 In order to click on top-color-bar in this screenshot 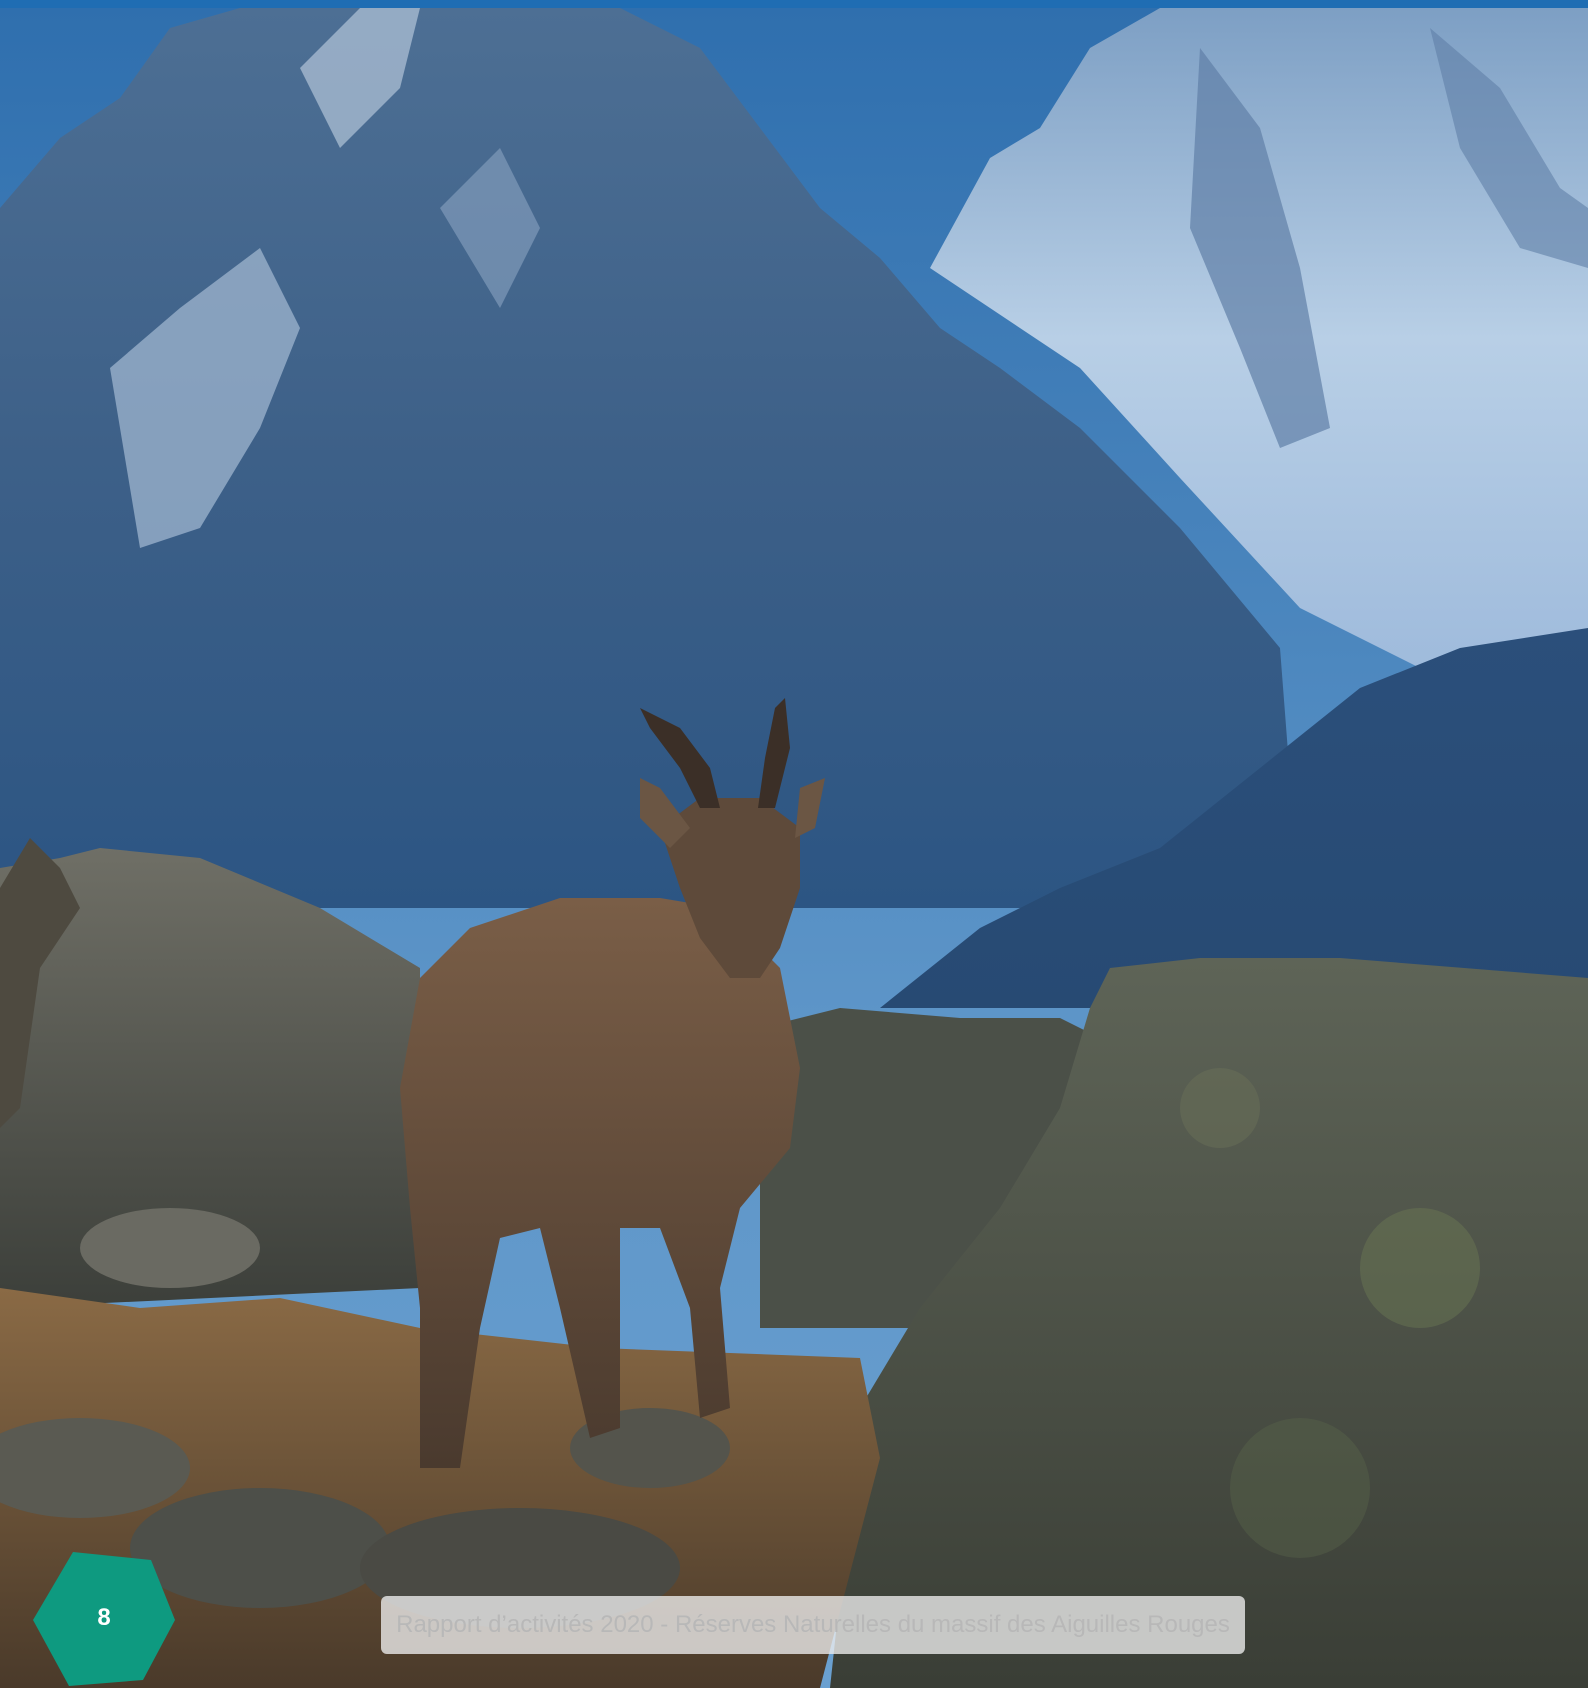, I will do `click(794, 4)`.